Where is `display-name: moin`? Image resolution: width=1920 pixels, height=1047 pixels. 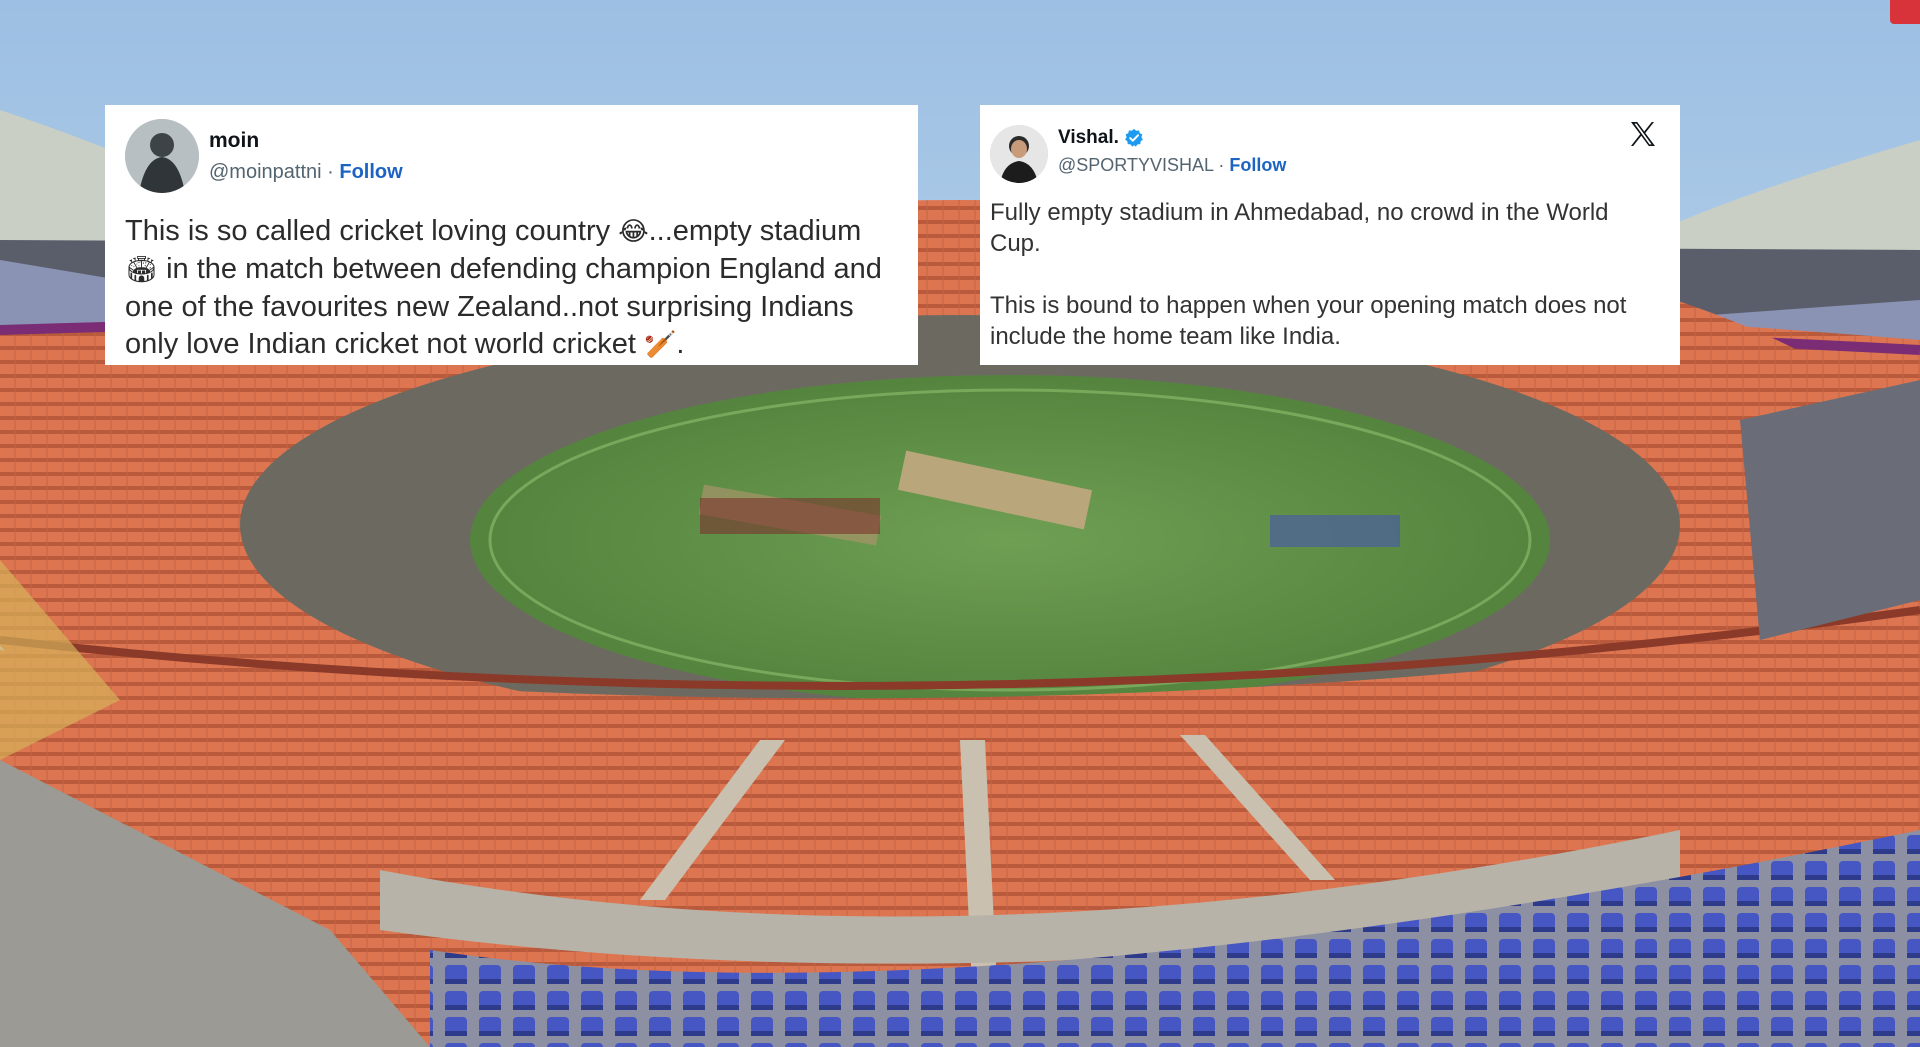
display-name: moin is located at coordinates (306, 141).